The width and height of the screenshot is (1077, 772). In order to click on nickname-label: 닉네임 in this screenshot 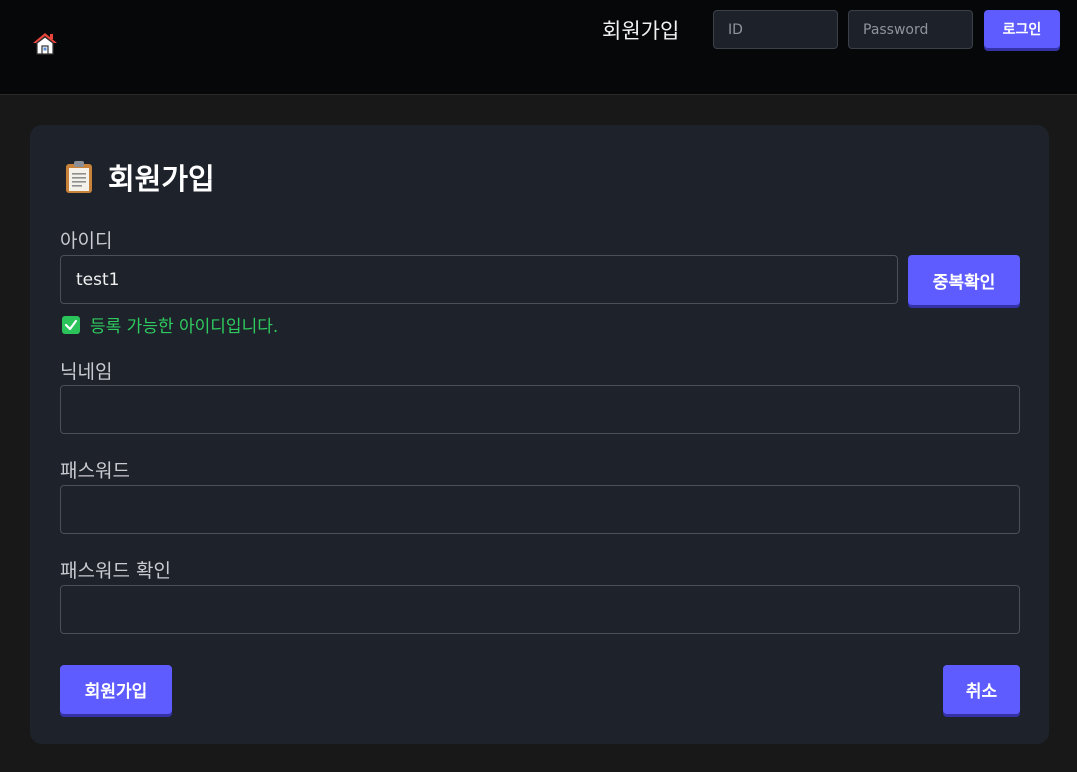, I will do `click(86, 372)`.